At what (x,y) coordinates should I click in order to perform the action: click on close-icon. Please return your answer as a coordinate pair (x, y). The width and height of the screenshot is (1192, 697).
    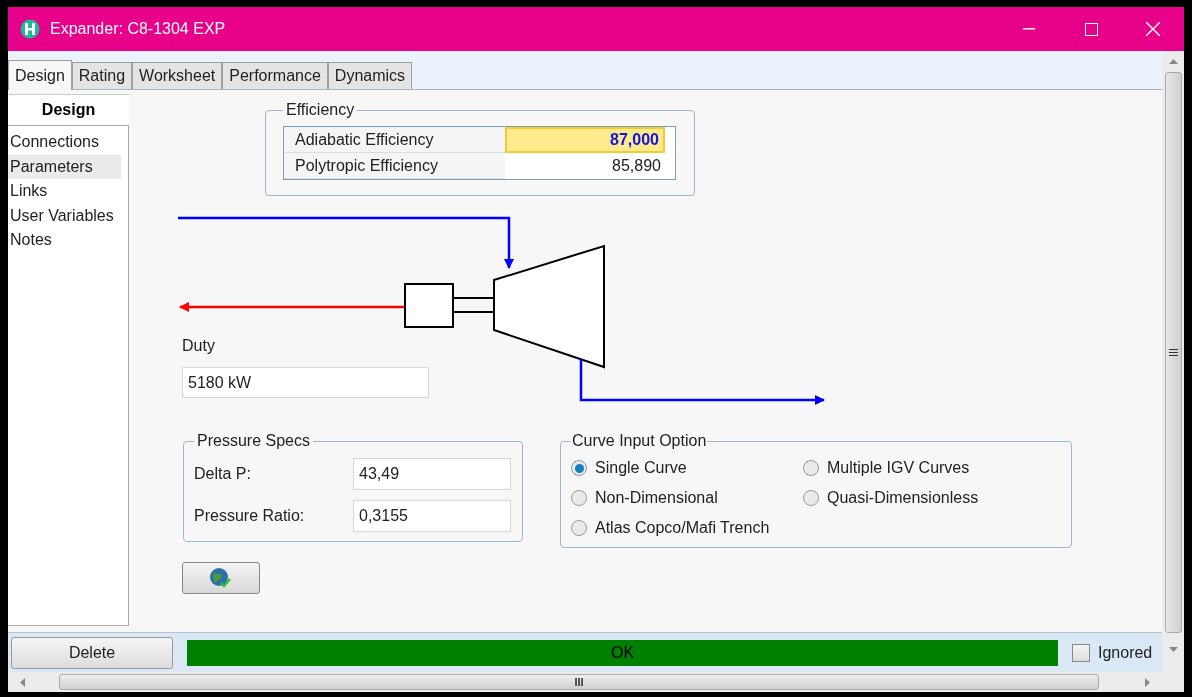
    Looking at the image, I should click on (1153, 29).